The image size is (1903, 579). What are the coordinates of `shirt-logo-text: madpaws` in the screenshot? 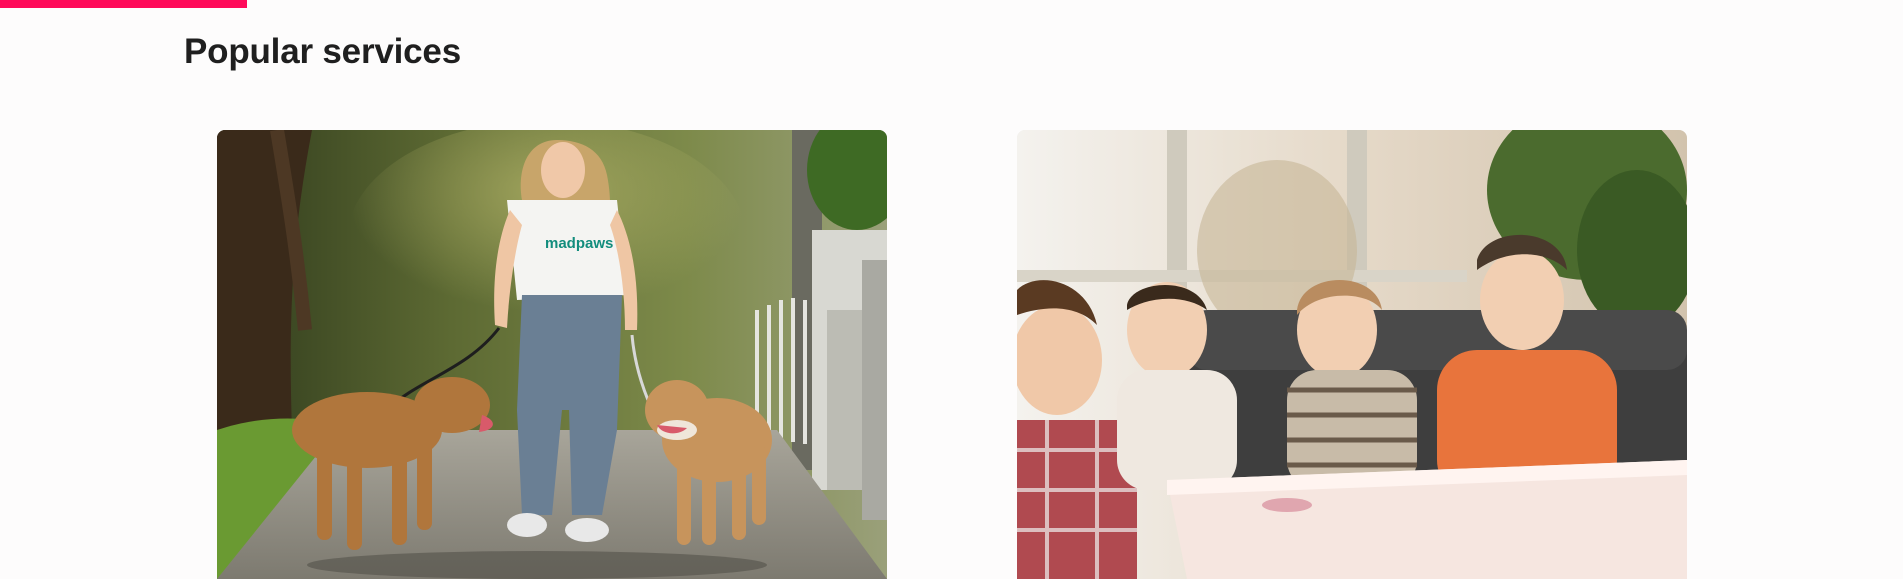 It's located at (579, 243).